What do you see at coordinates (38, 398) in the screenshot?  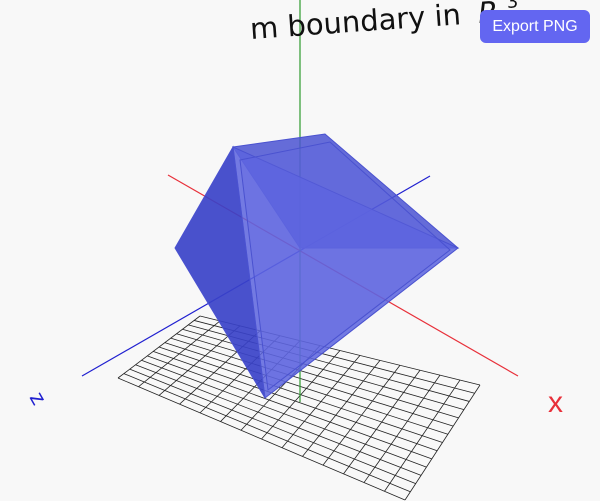 I see `z-axis-label: z` at bounding box center [38, 398].